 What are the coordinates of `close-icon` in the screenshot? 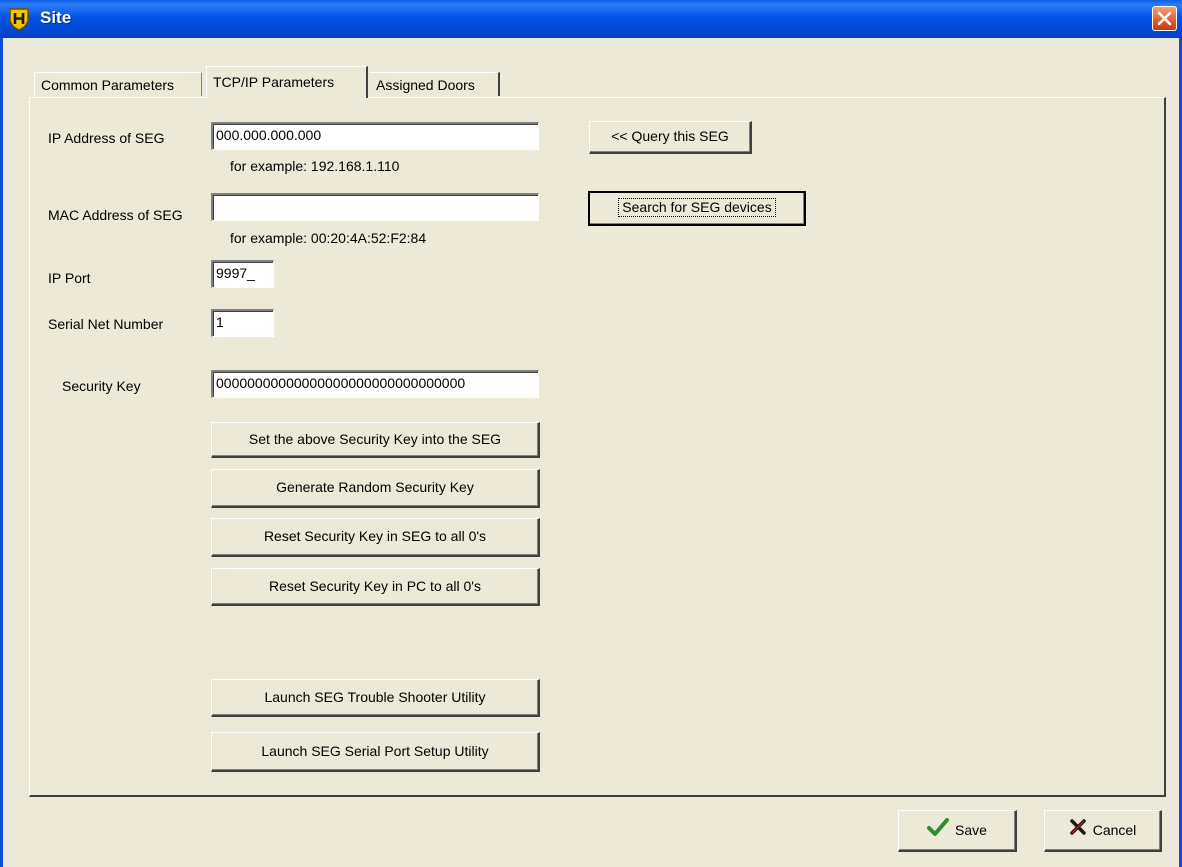 It's located at (1164, 18).